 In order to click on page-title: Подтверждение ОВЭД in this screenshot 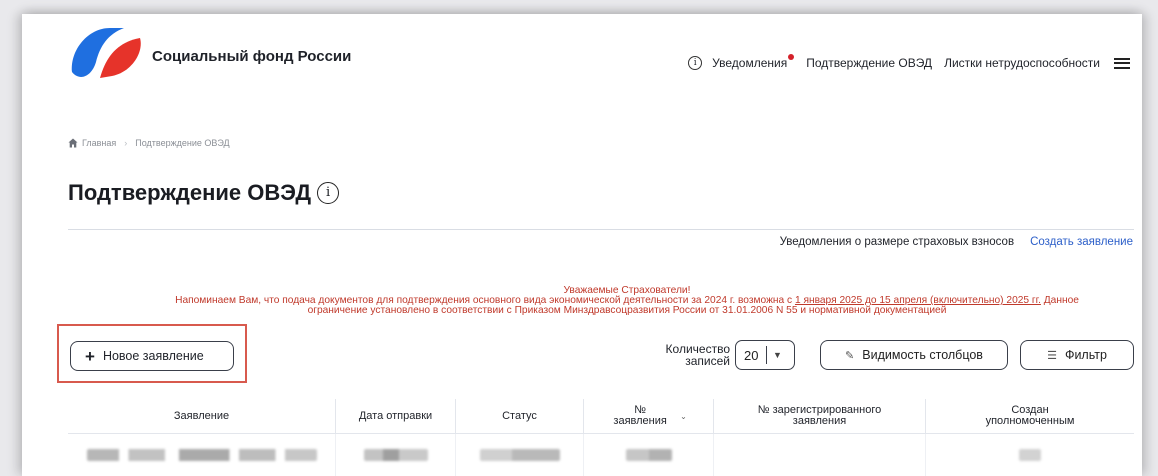, I will do `click(190, 192)`.